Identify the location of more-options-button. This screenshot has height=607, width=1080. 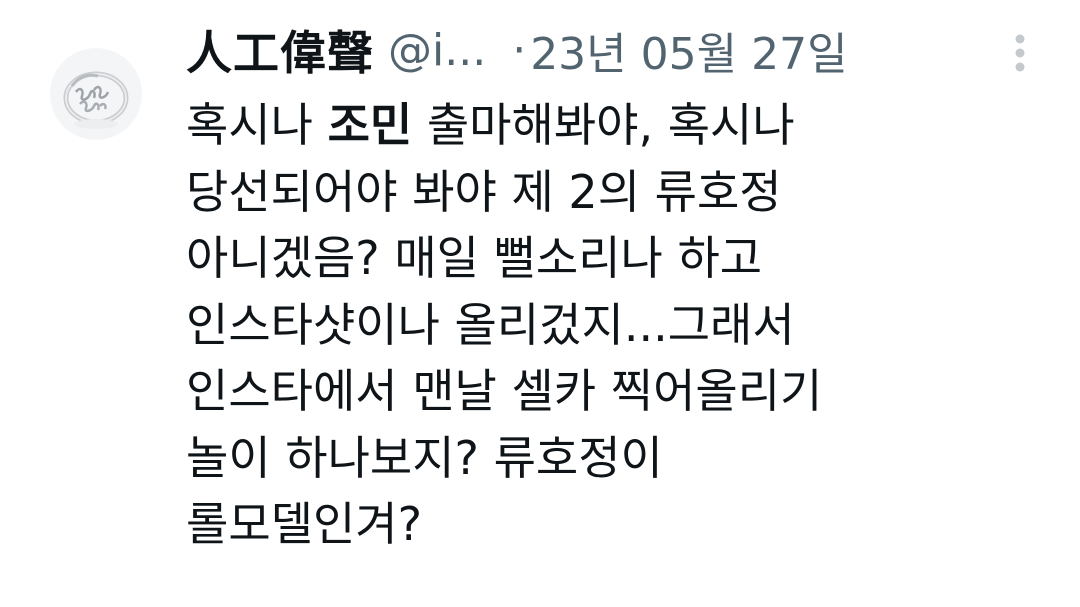
(1020, 53).